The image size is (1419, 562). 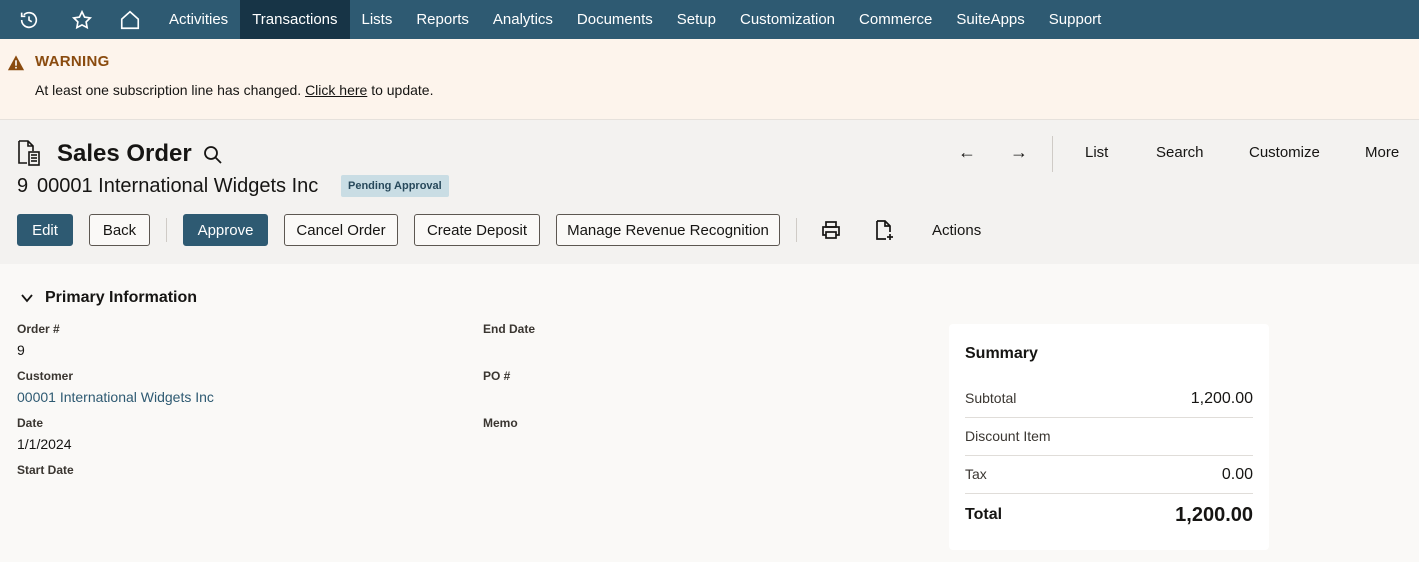 What do you see at coordinates (1019, 152) in the screenshot?
I see `next-record-arrow-icon: →` at bounding box center [1019, 152].